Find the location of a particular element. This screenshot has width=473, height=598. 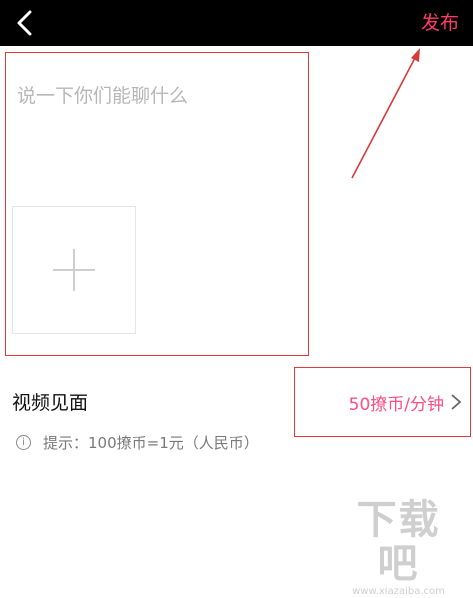

watermark: 下载吧 www.xiazaiba.com is located at coordinates (398, 547).